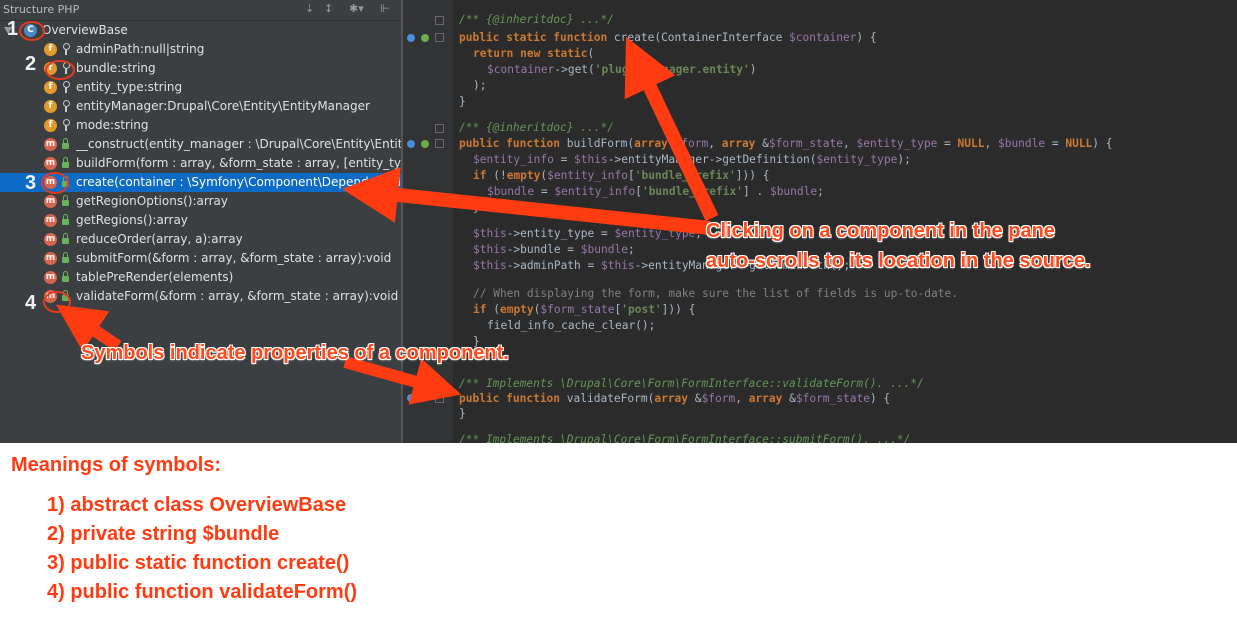 This screenshot has height=639, width=1237. Describe the element at coordinates (116, 465) in the screenshot. I see `legend-title: Meanings of symbols:` at that location.